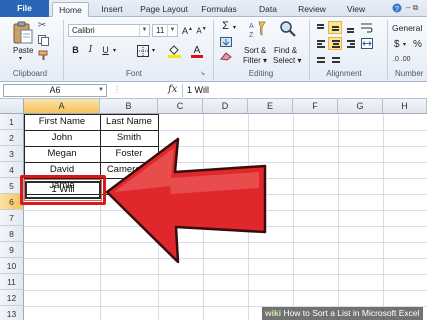 This screenshot has width=427, height=320. Describe the element at coordinates (407, 28) in the screenshot. I see `number-format-select: General` at that location.